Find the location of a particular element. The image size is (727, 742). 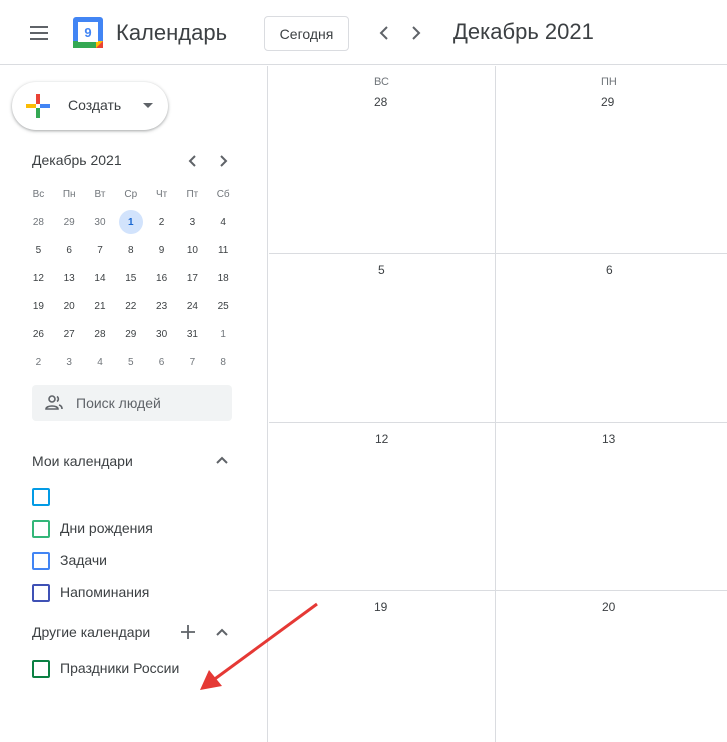

mini-day: 19 is located at coordinates (38, 306).